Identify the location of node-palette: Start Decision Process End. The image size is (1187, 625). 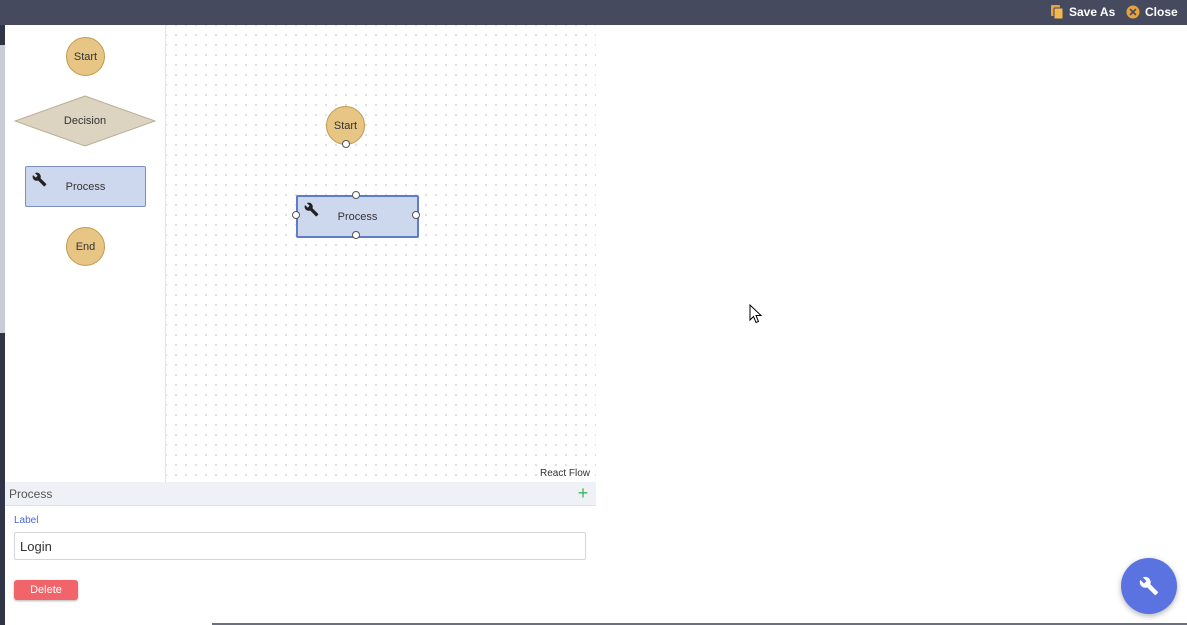
(85, 253).